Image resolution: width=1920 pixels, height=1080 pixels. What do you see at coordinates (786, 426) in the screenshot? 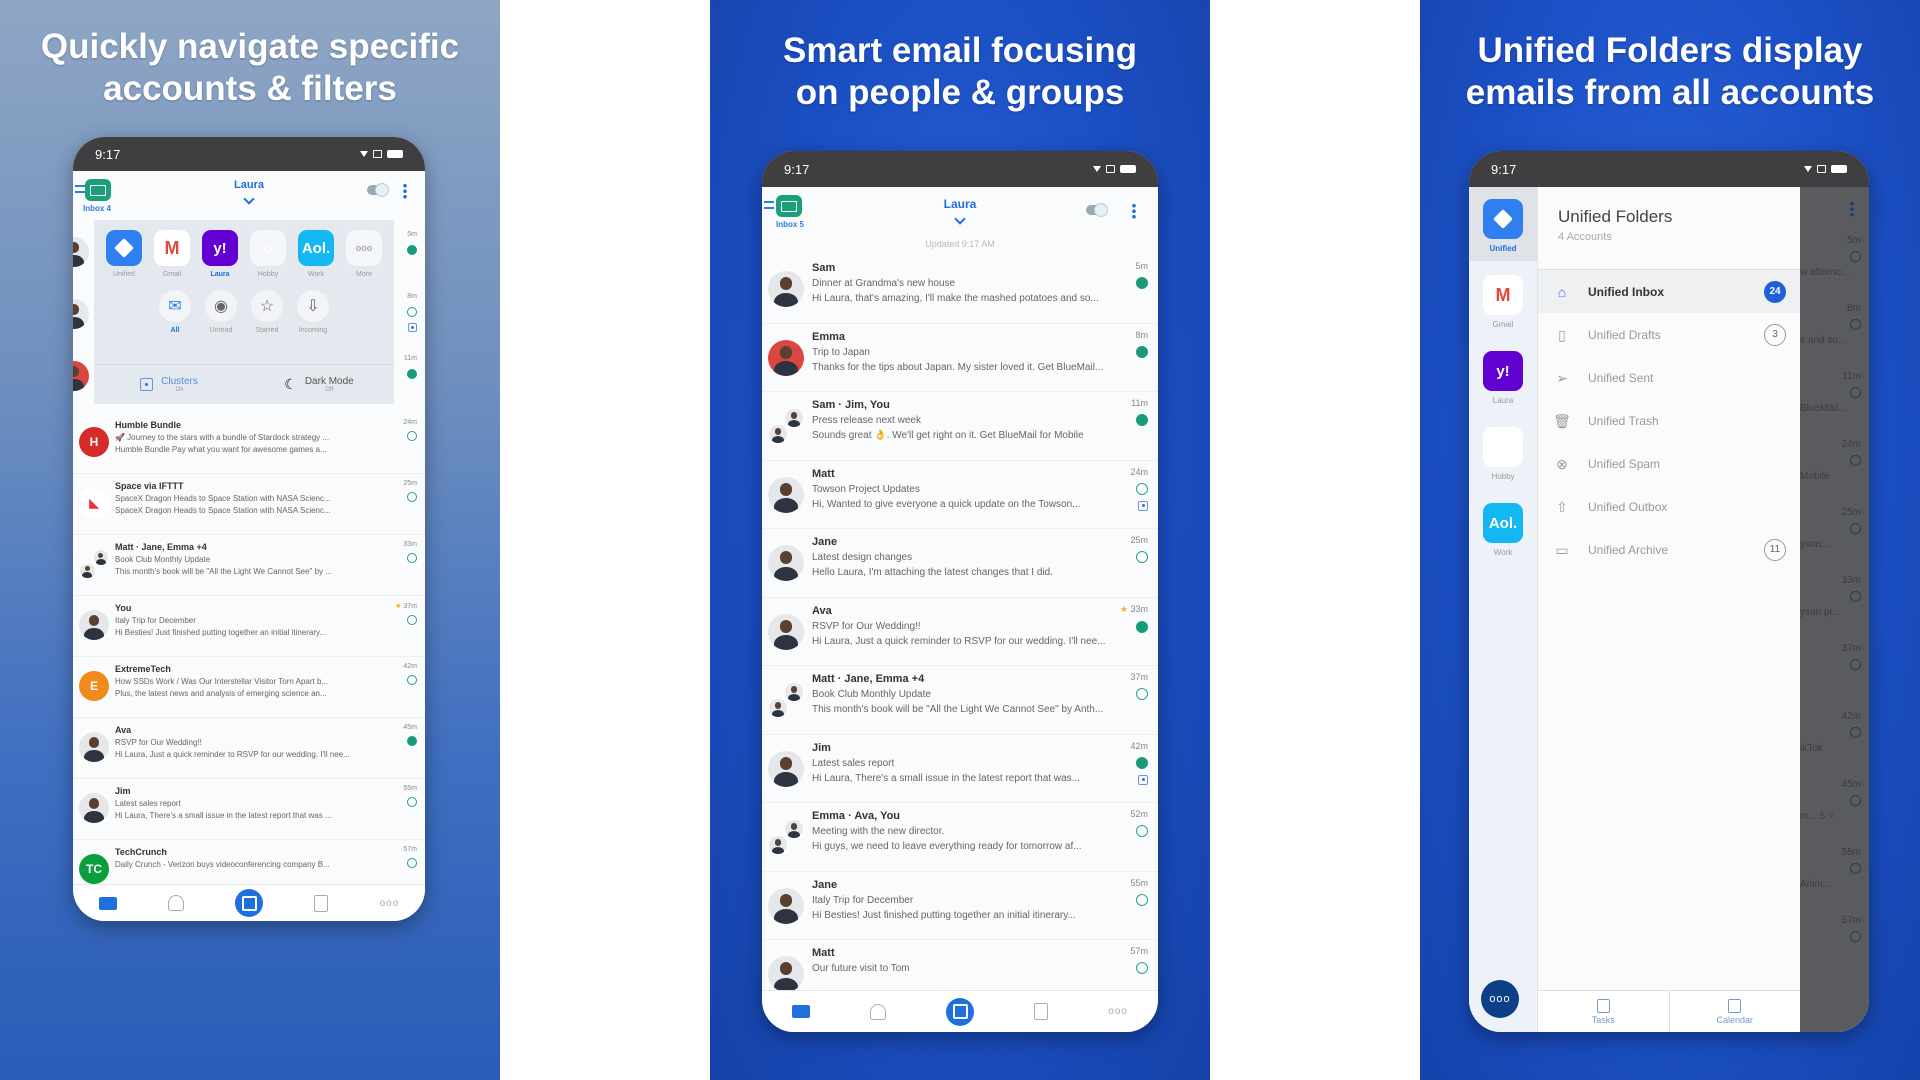
I see `group-avatar` at bounding box center [786, 426].